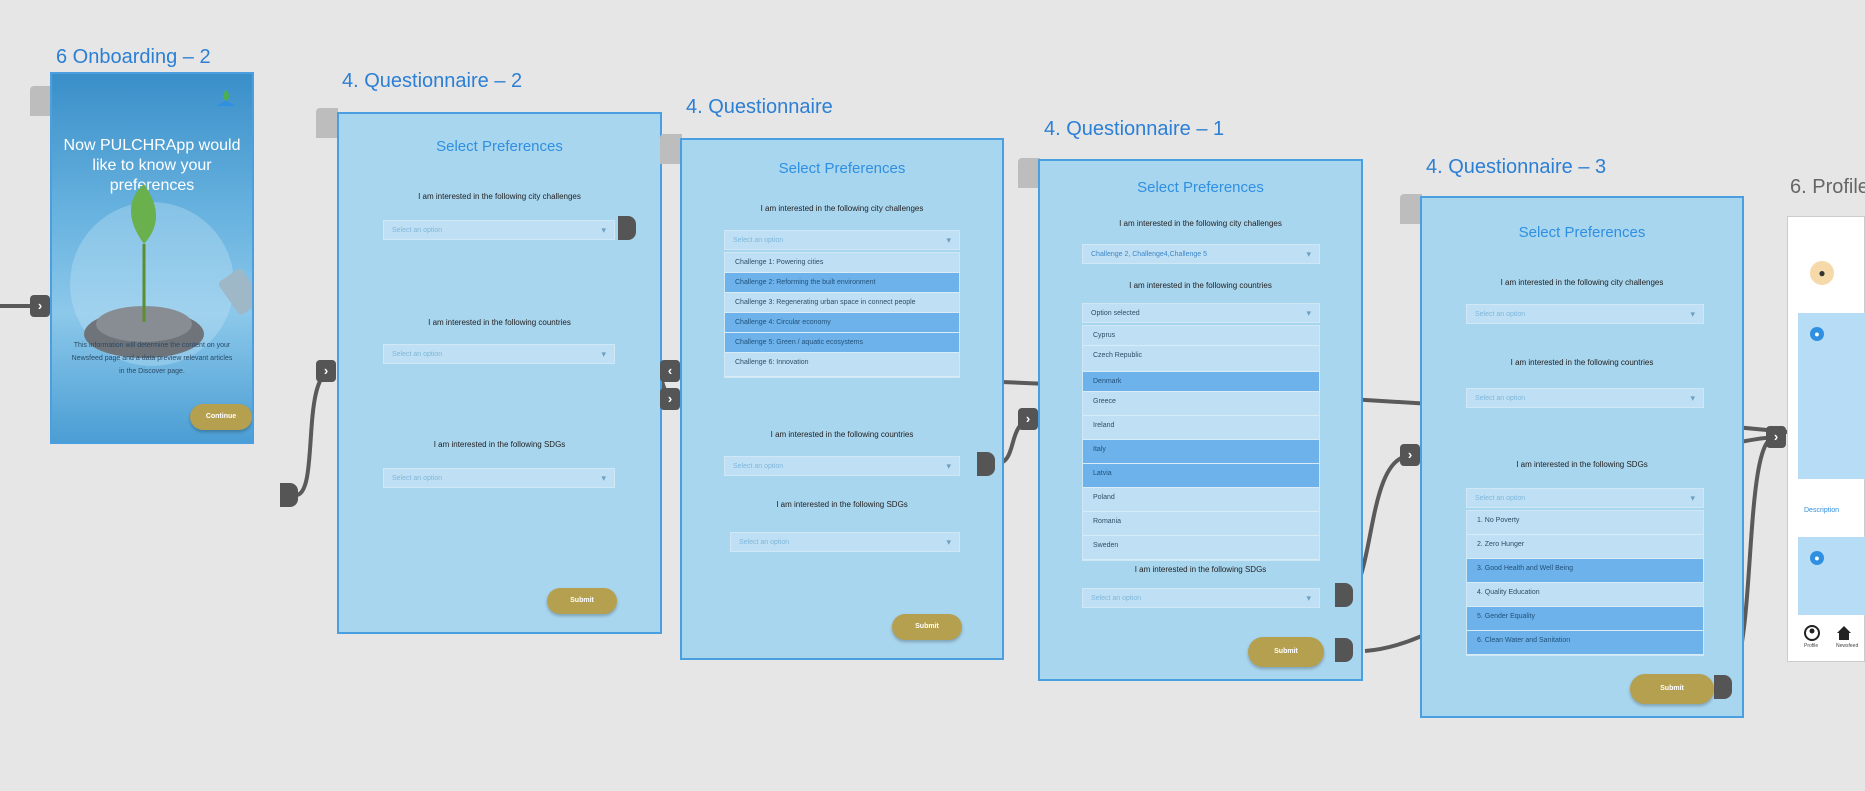 This screenshot has width=1865, height=791. I want to click on sdgs-link-handle, so click(1344, 595).